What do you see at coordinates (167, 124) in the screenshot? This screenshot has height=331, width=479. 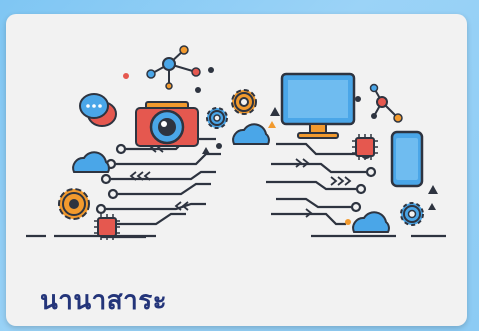 I see `camera-icon` at bounding box center [167, 124].